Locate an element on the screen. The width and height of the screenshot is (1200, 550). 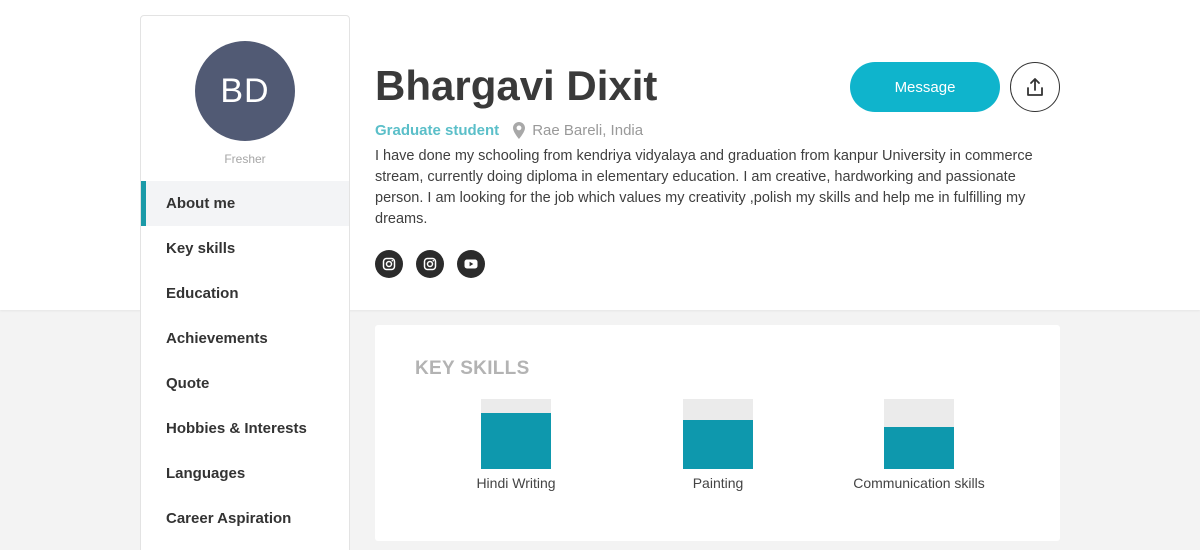
social-links is located at coordinates (436, 264).